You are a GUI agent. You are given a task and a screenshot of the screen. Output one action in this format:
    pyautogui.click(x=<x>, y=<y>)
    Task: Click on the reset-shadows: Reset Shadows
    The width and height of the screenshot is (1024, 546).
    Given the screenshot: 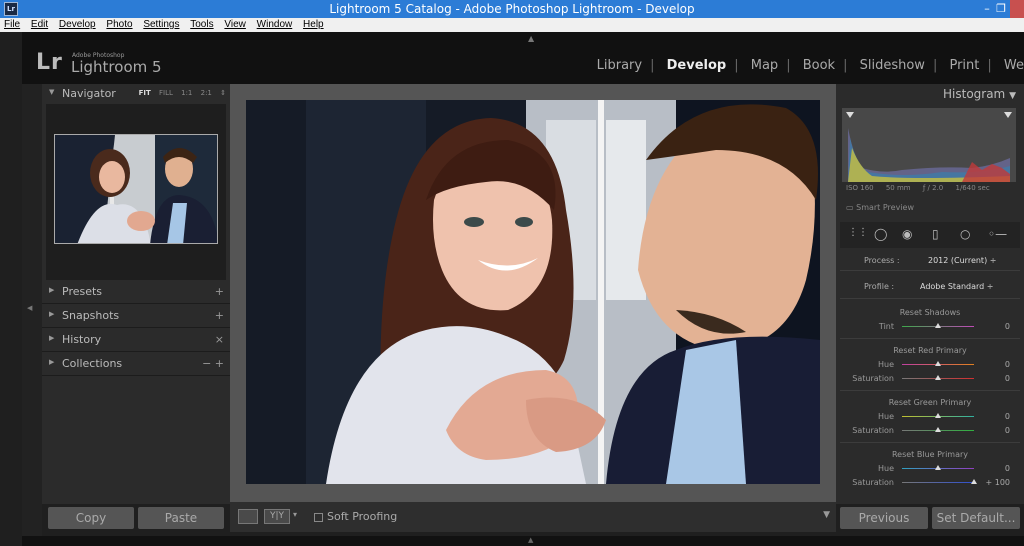 What is the action you would take?
    pyautogui.click(x=930, y=312)
    